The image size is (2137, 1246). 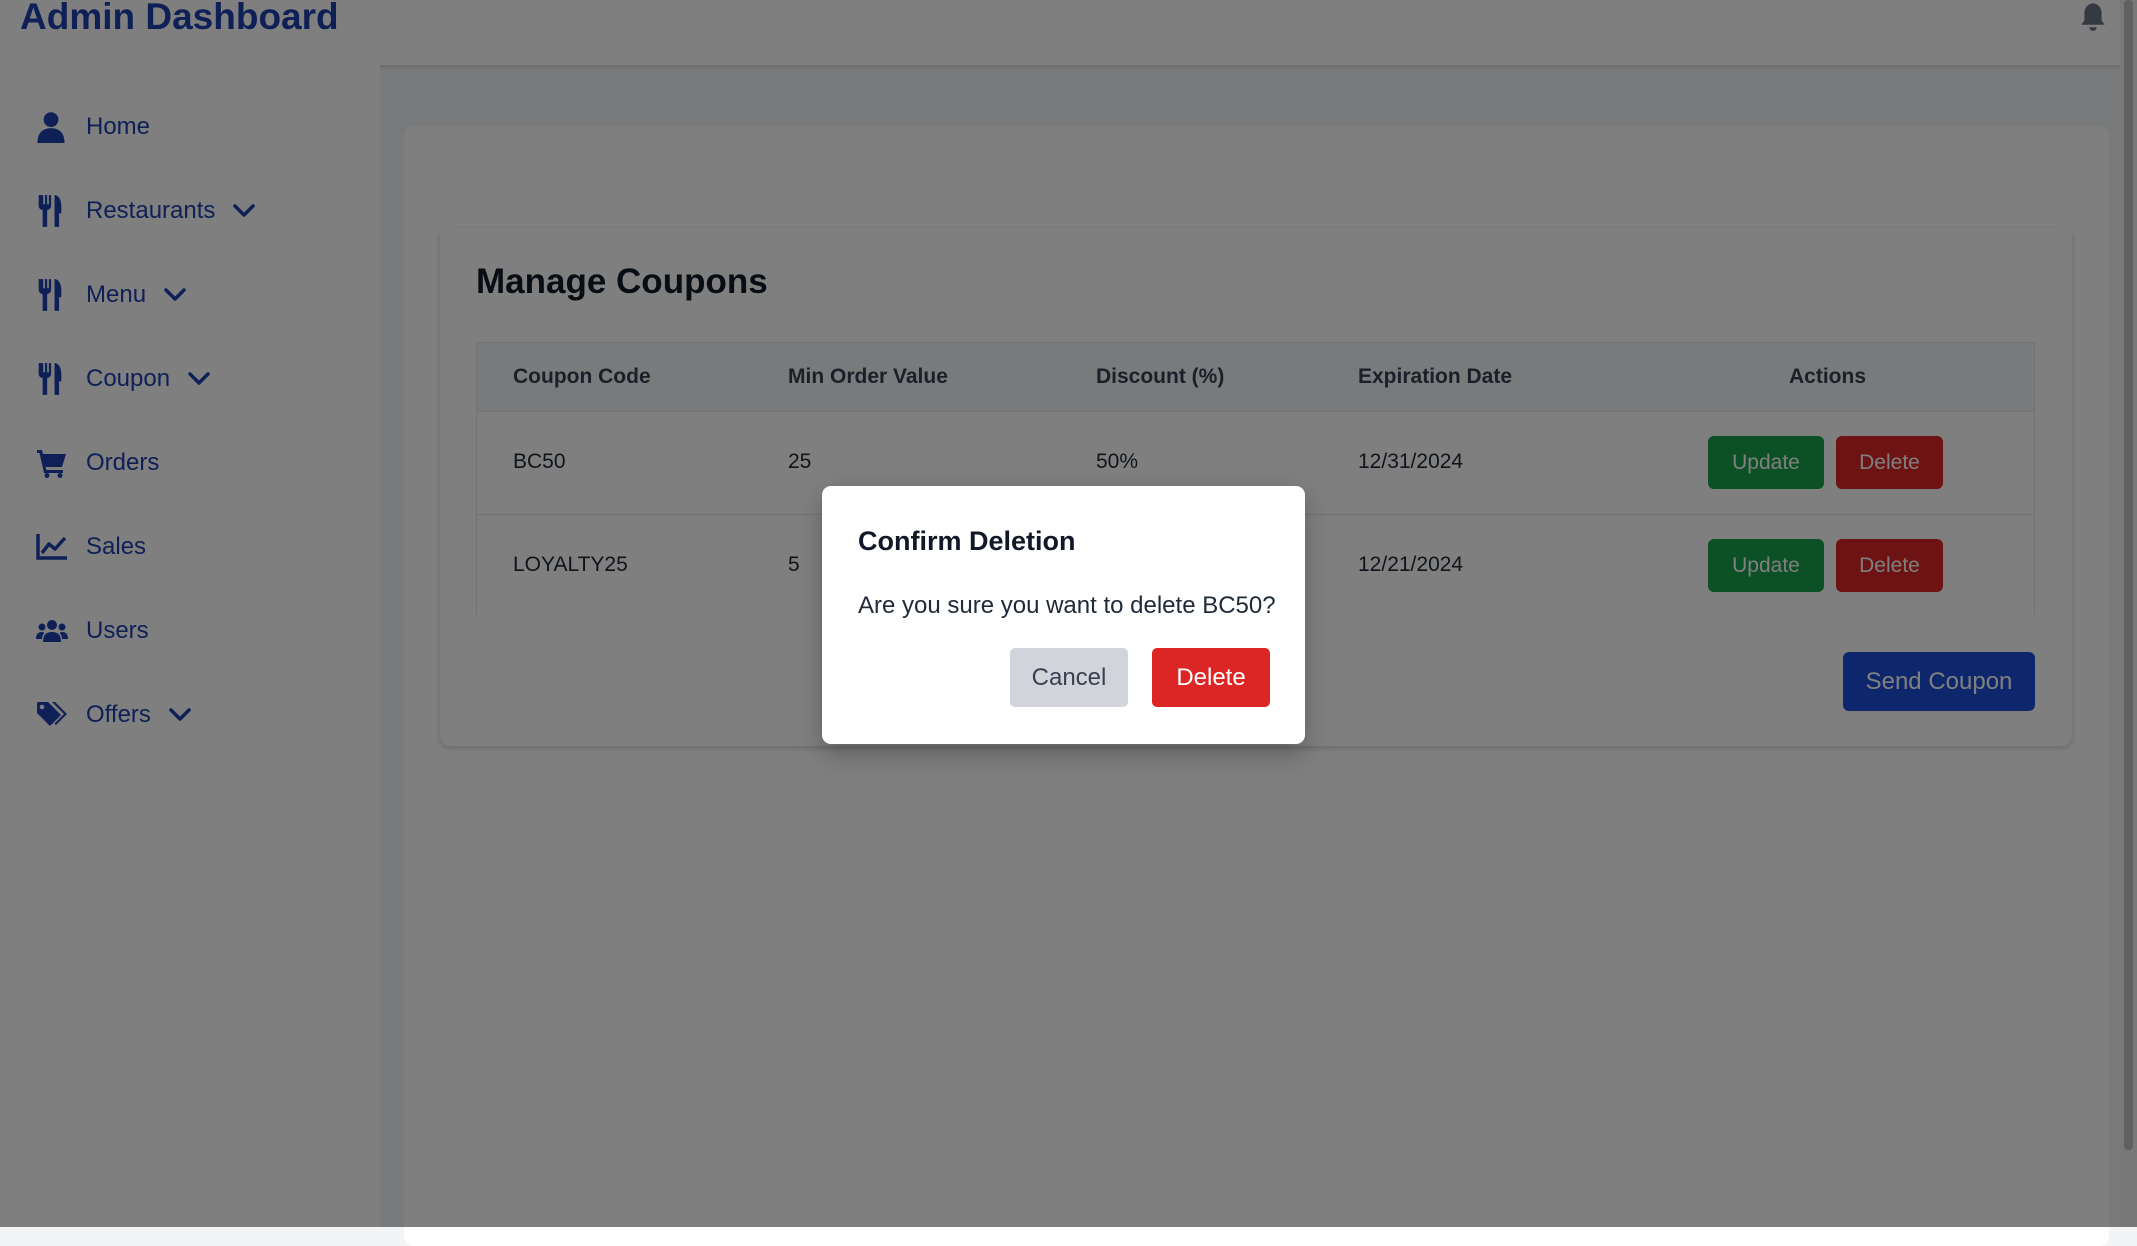 What do you see at coordinates (1067, 605) in the screenshot?
I see `dialog-message: Are you sure you want to delete BC50?` at bounding box center [1067, 605].